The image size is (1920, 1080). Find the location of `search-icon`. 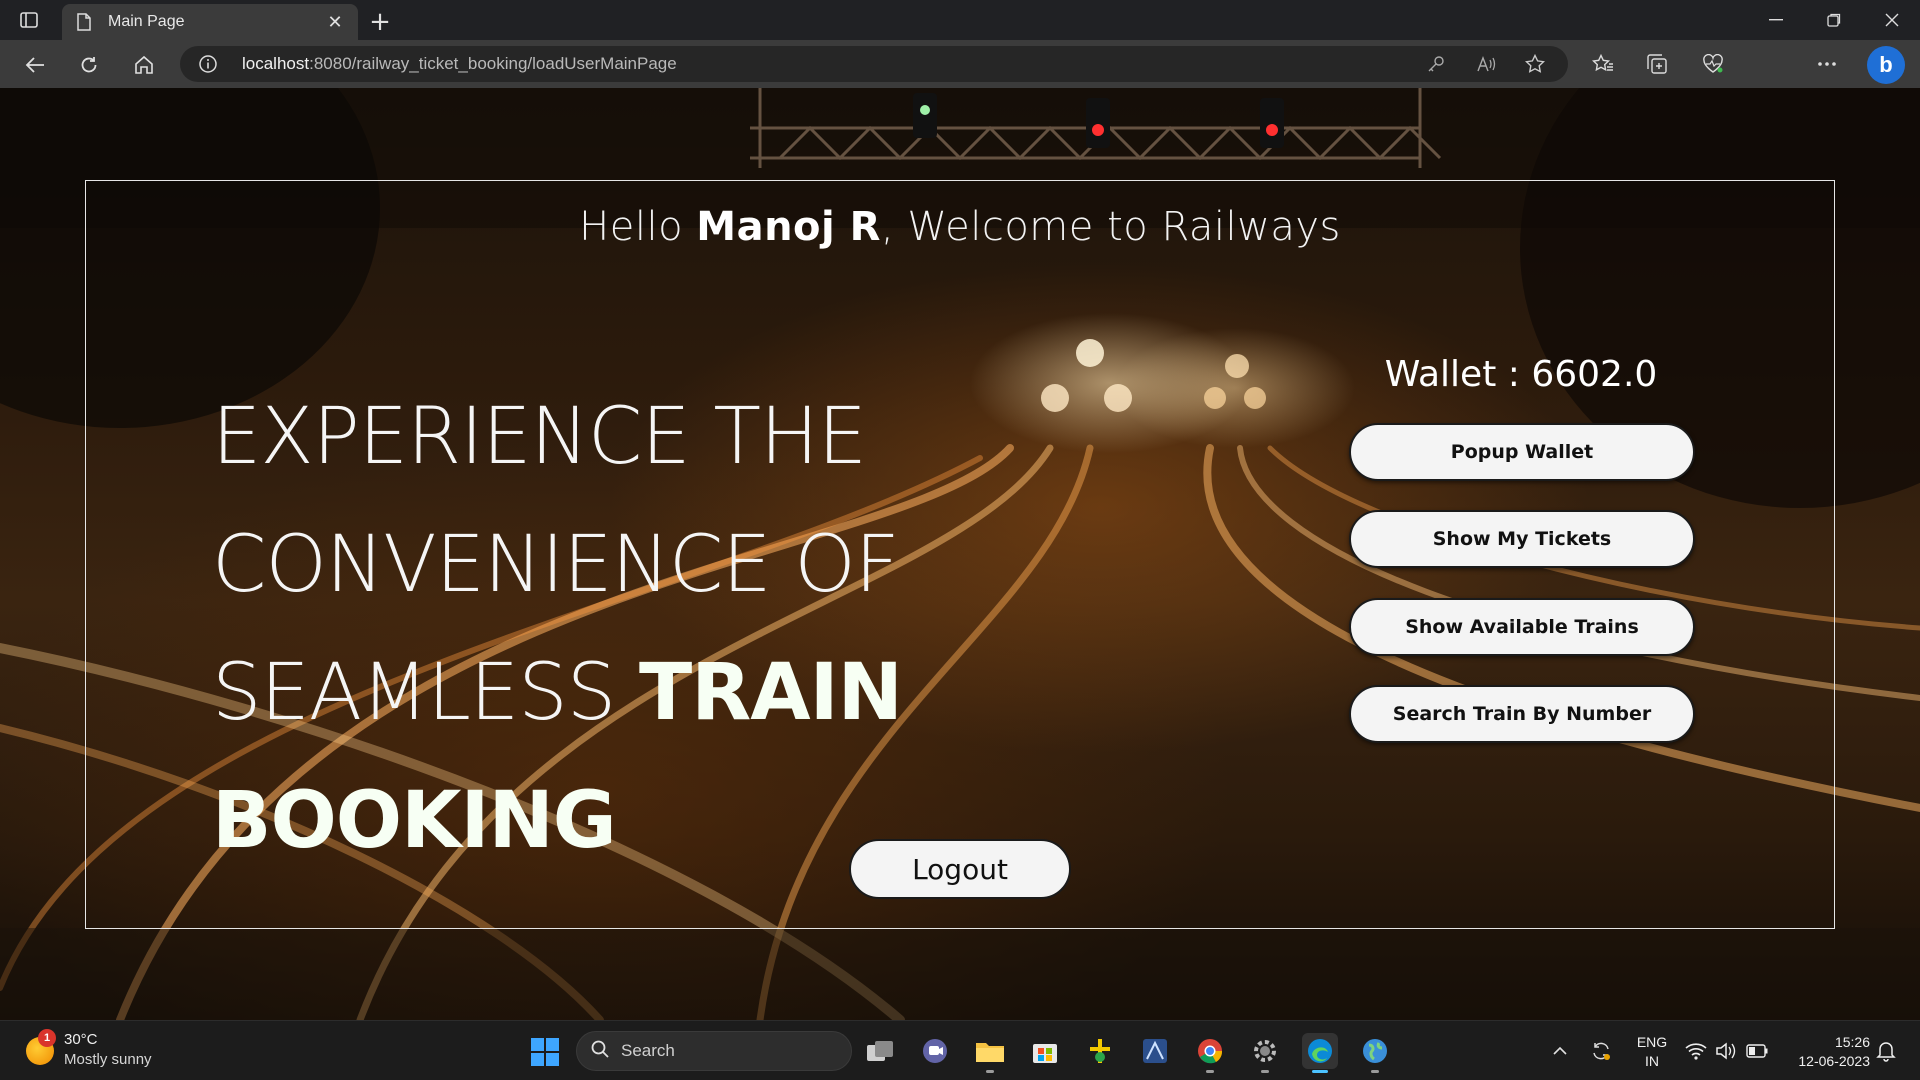

search-icon is located at coordinates (600, 1051).